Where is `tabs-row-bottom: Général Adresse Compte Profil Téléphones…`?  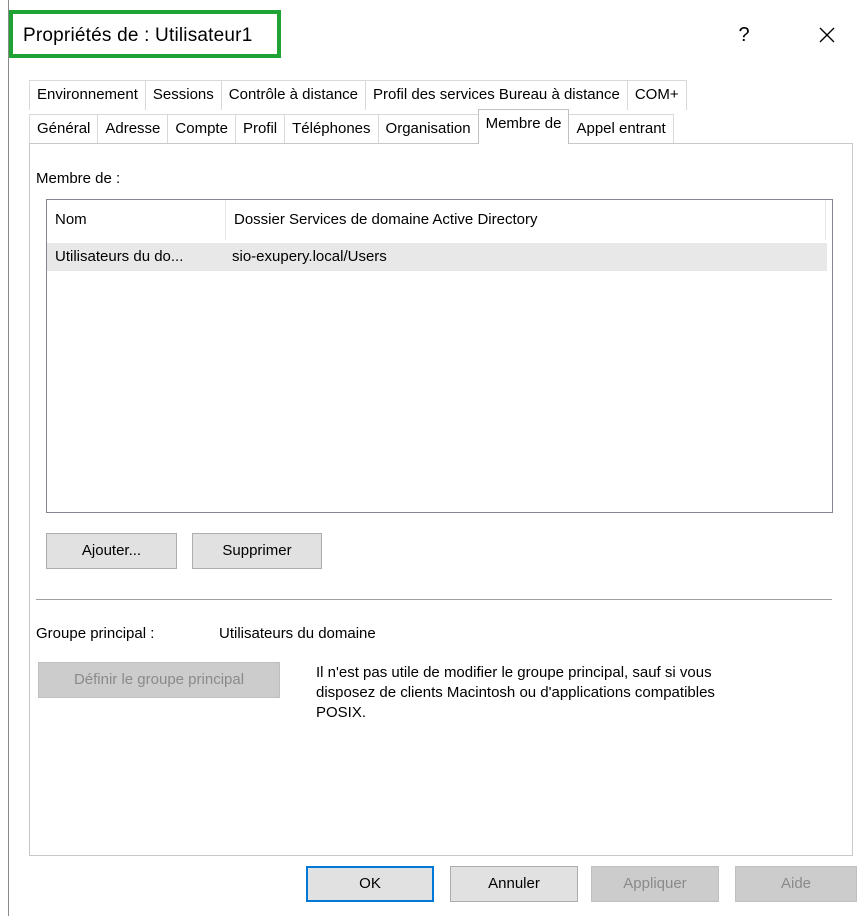
tabs-row-bottom: Général Adresse Compte Profil Téléphones… is located at coordinates (351, 126).